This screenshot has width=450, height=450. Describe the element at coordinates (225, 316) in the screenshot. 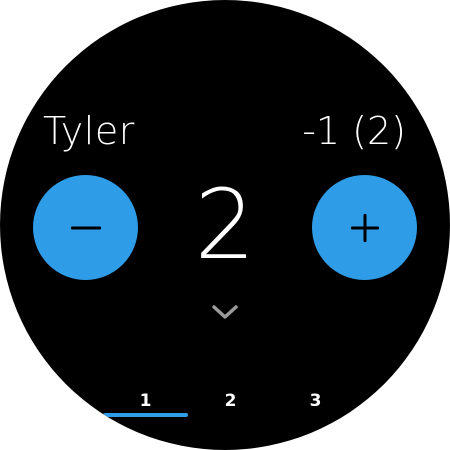

I see `chevron-down-icon` at that location.